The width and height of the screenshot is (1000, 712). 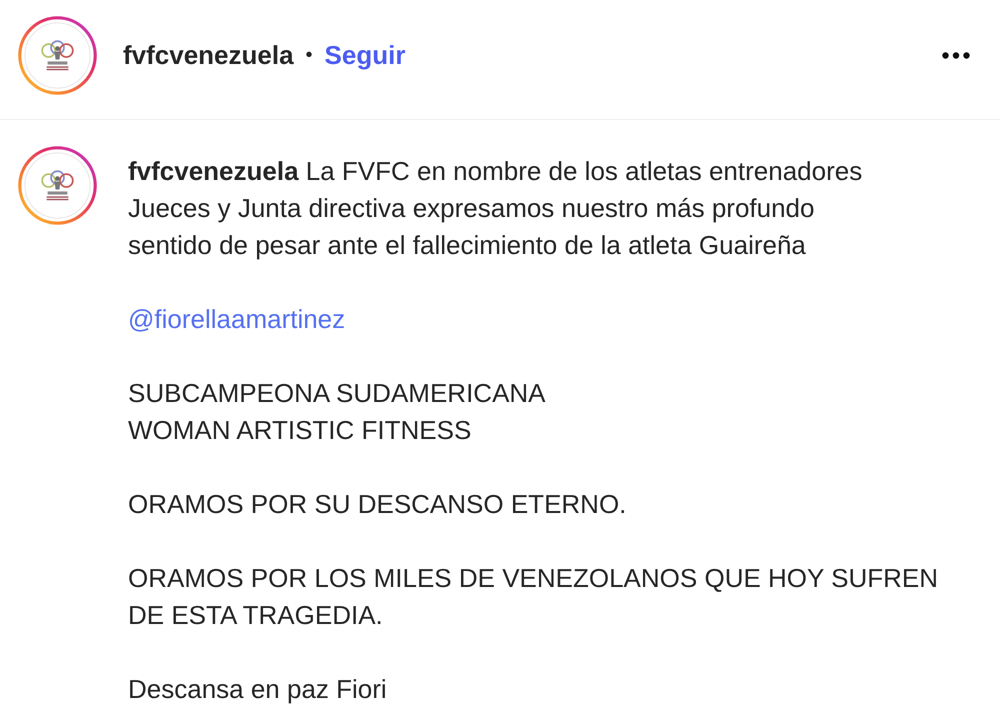 What do you see at coordinates (534, 597) in the screenshot?
I see `caption-text: ORAMOS POR LOS MILES DE VENEZOLANOS QUE HOY SUFREN DE ESTA TRAGEDIA.` at bounding box center [534, 597].